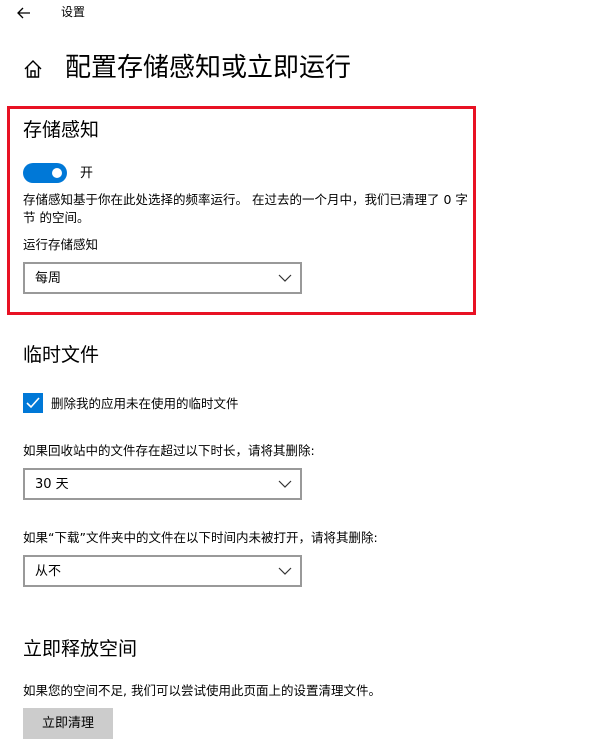  I want to click on recycle-bin-value: 30 天, so click(52, 484).